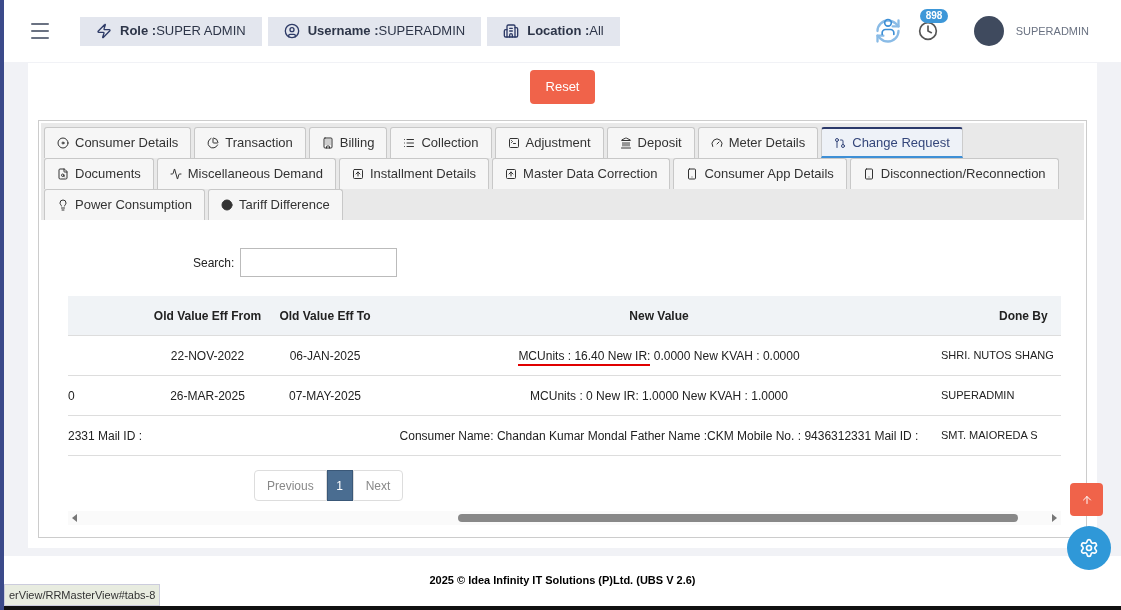 This screenshot has height=610, width=1121. Describe the element at coordinates (978, 395) in the screenshot. I see `table-cell: SUPERADMIN` at that location.